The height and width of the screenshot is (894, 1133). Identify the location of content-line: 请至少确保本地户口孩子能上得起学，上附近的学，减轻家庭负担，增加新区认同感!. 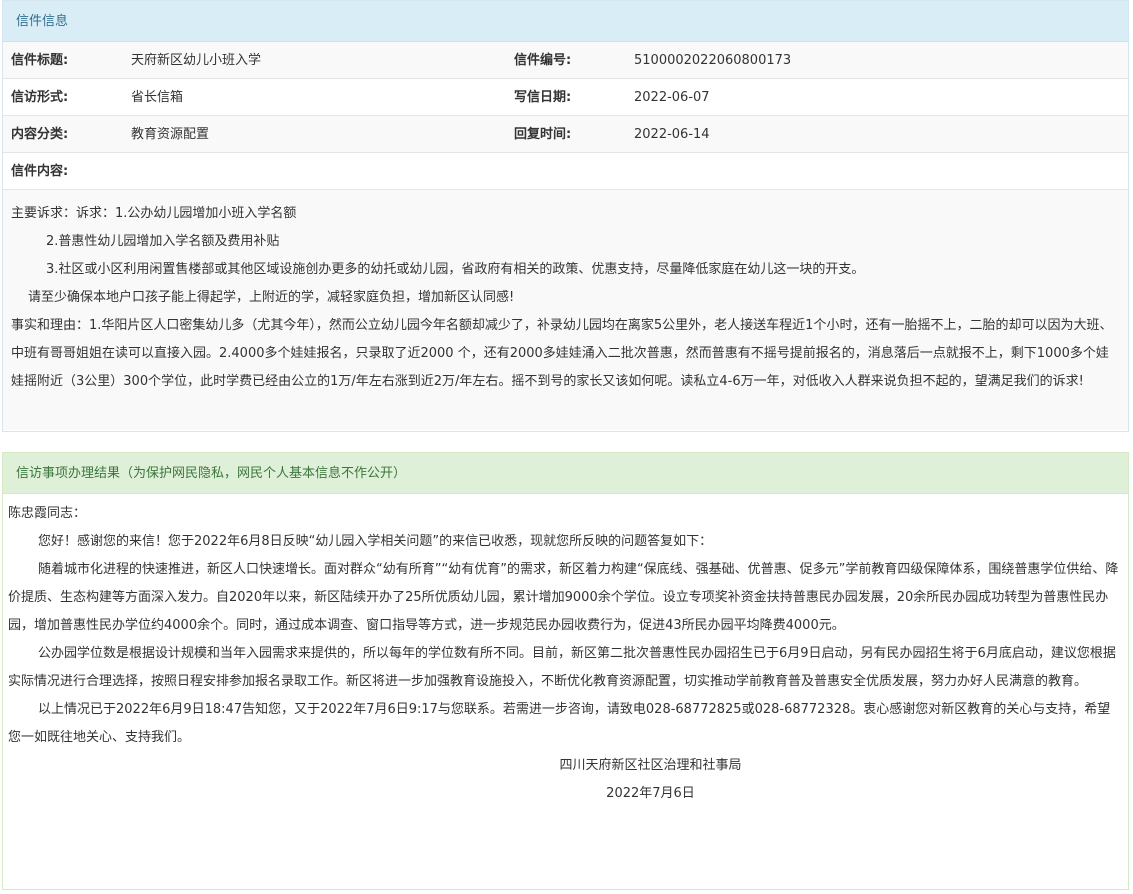
(271, 297).